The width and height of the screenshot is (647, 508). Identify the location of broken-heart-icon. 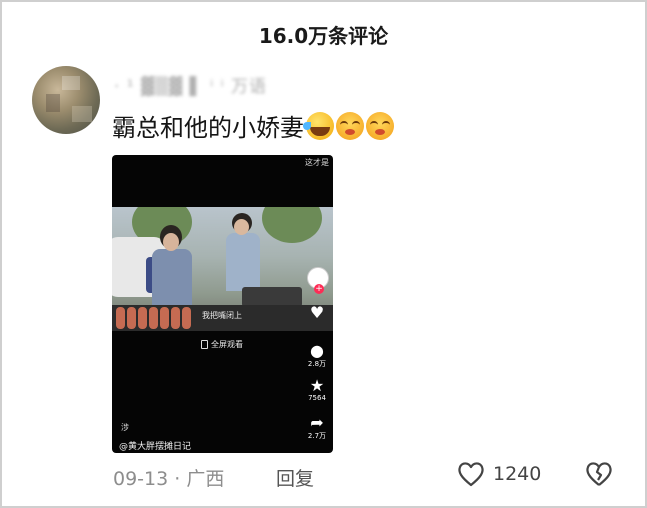
(599, 474).